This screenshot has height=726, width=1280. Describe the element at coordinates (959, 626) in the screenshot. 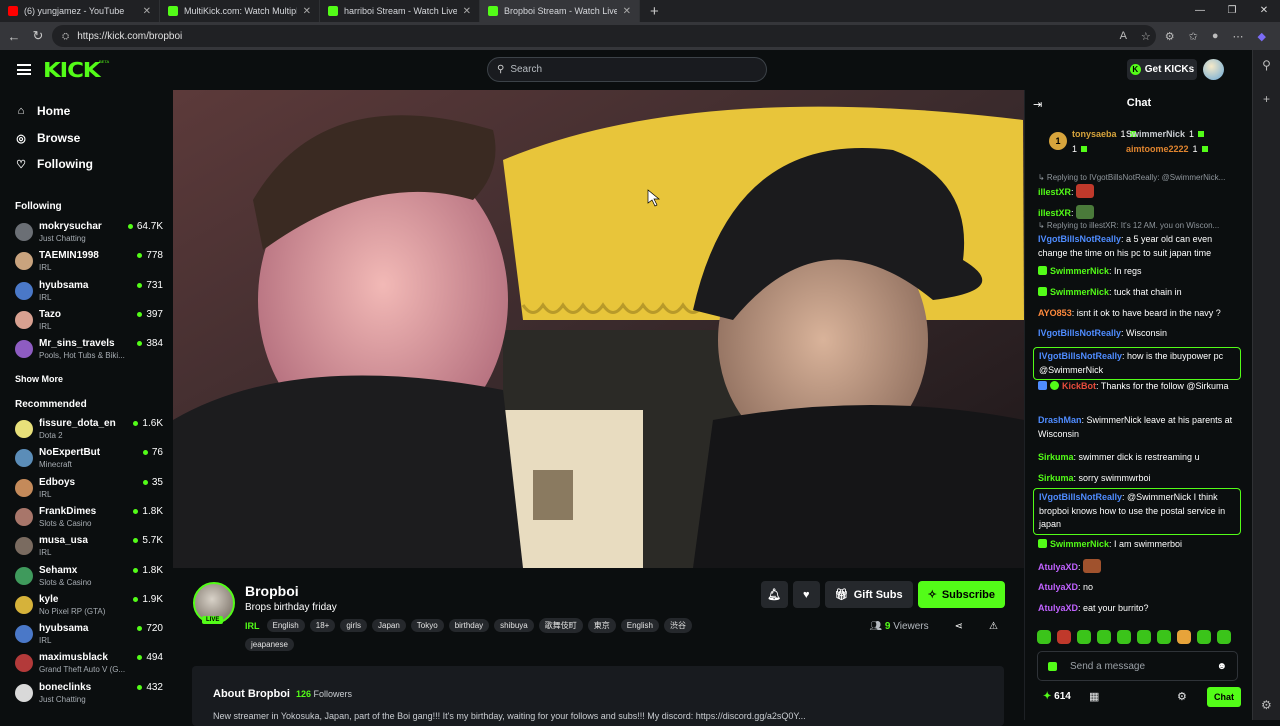

I see `share-icon: ⋖` at that location.